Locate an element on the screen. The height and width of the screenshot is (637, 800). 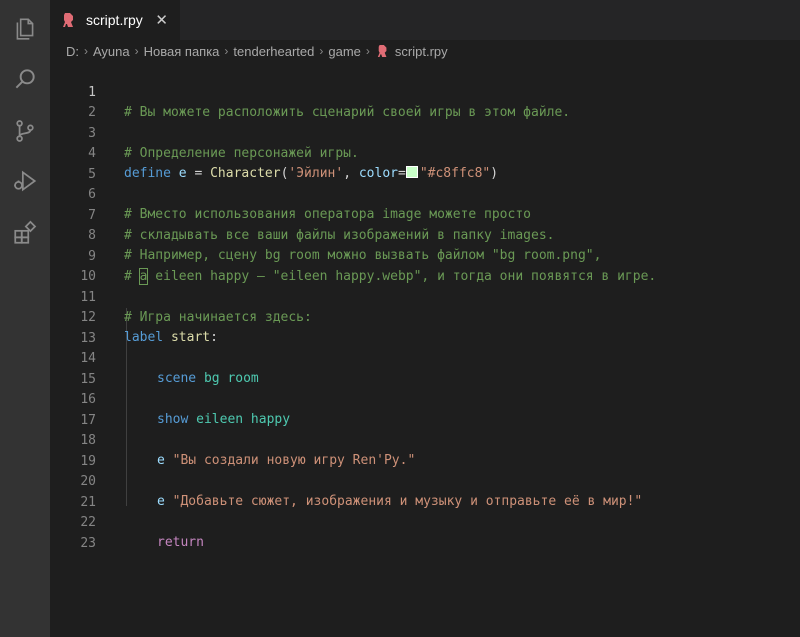
run-debug-icon is located at coordinates (25, 181).